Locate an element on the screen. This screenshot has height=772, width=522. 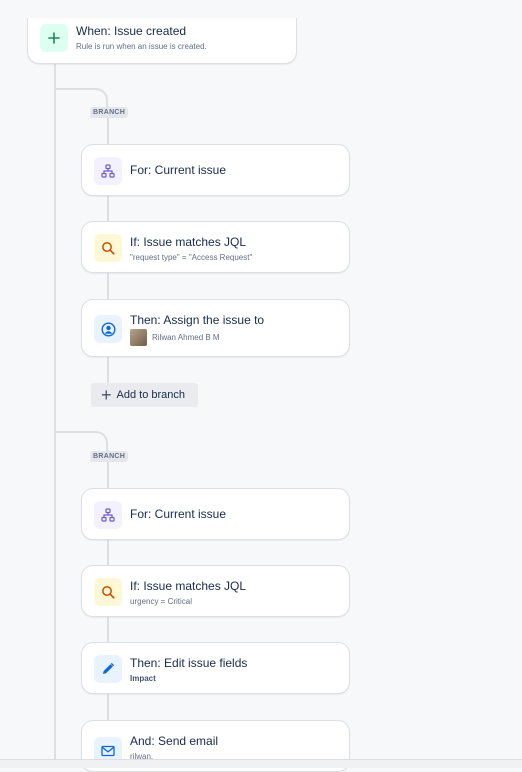
main-flow-line is located at coordinates (55, 414).